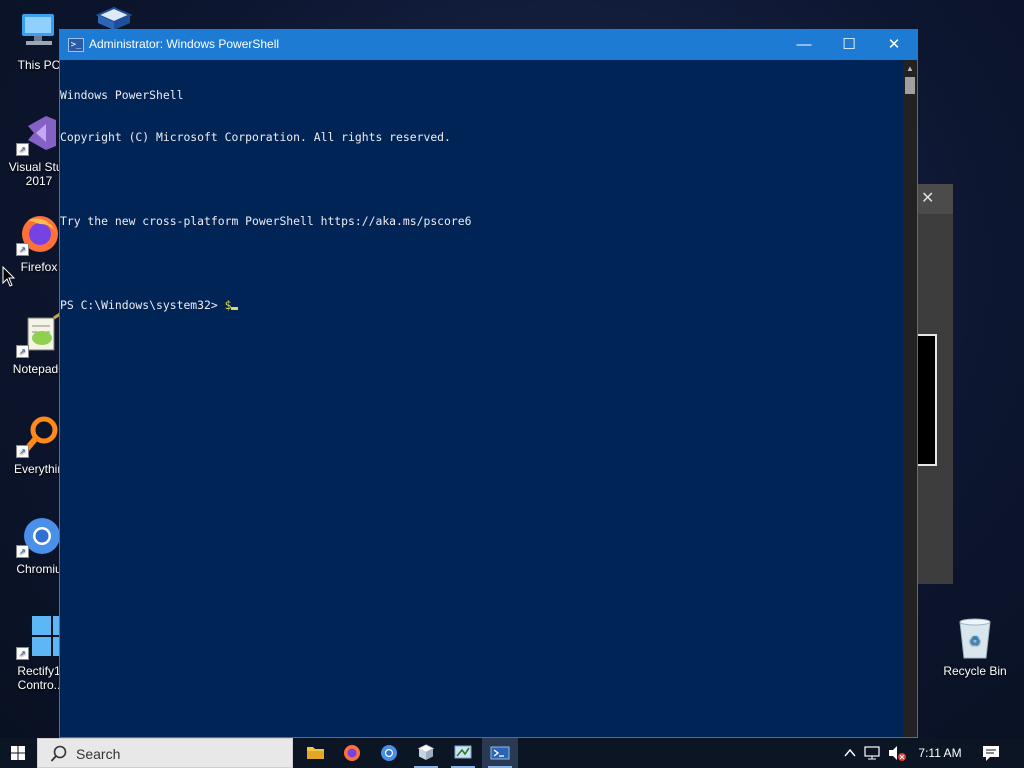 The height and width of the screenshot is (768, 1024). I want to click on chromium-icon, so click(389, 753).